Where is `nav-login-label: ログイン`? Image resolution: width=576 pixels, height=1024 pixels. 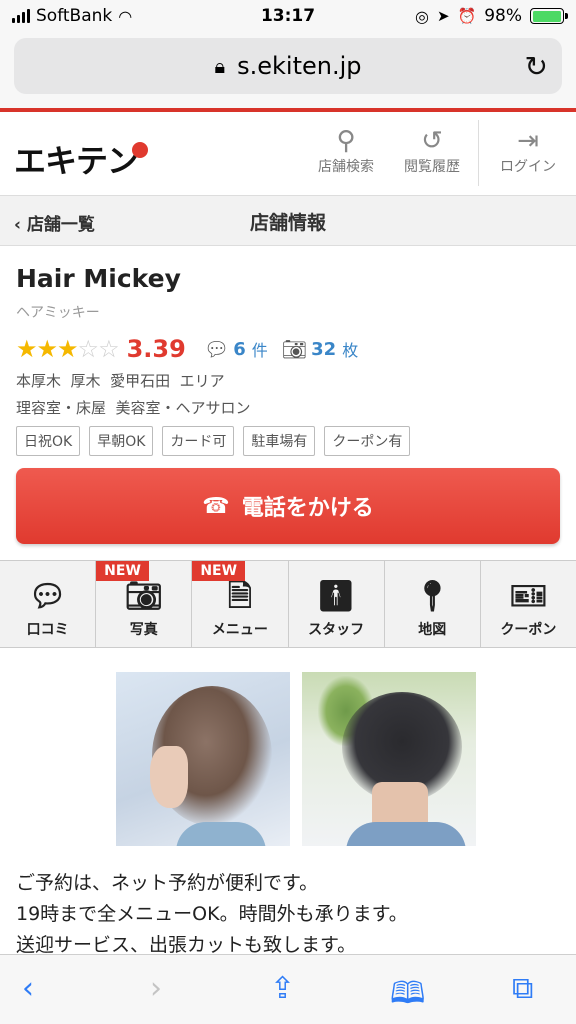
nav-login-label: ログイン is located at coordinates (528, 167).